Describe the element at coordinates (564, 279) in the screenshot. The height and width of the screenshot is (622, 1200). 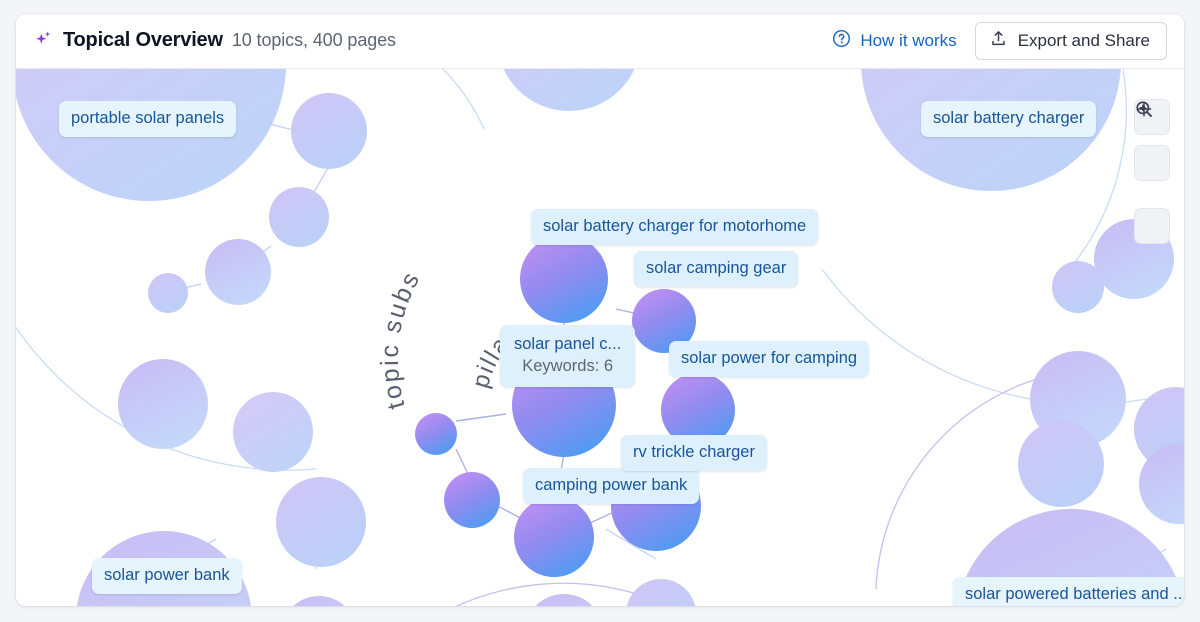
I see `topic-node-solar-battery-charger-for-motorhome` at that location.